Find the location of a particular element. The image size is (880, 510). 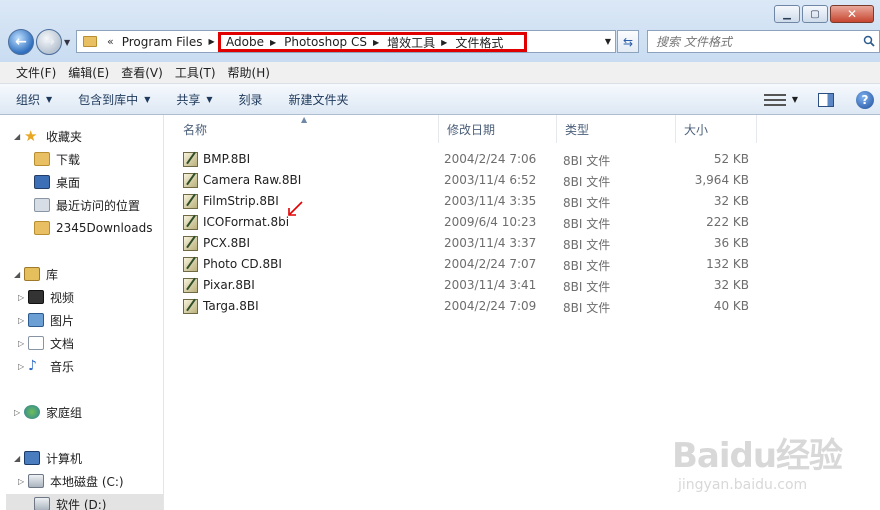

breadcrumb-plugins: 增效工具 is located at coordinates (411, 42).